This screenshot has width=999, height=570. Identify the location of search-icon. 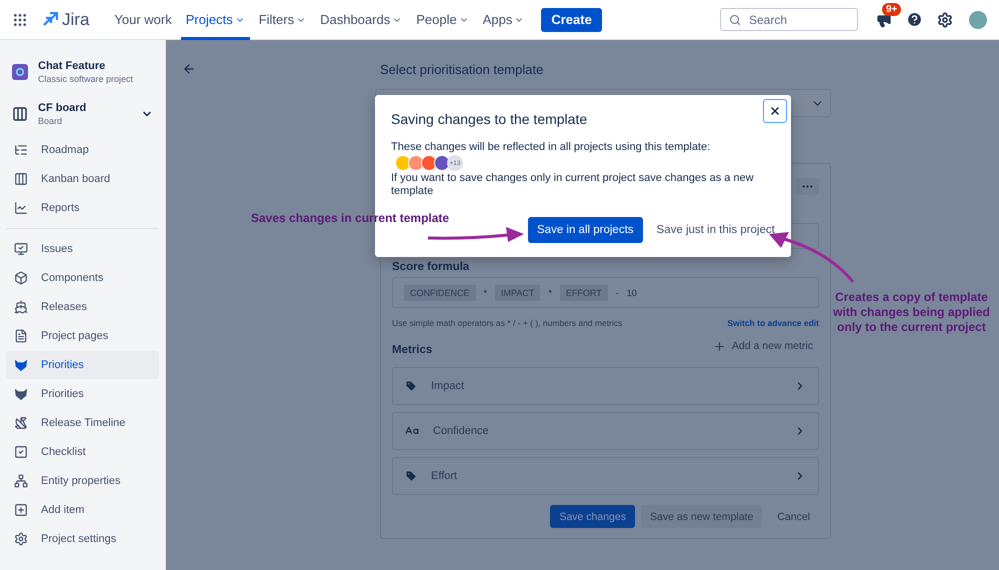
(735, 20).